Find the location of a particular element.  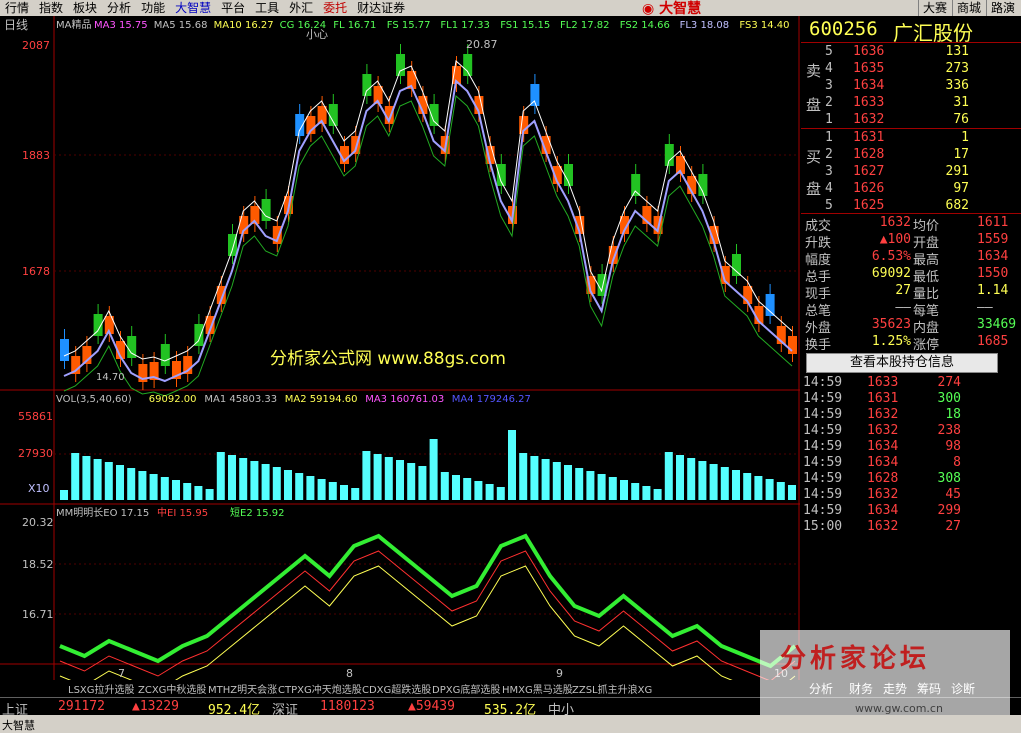

bid-row: 3 1627 291 is located at coordinates (911, 172).